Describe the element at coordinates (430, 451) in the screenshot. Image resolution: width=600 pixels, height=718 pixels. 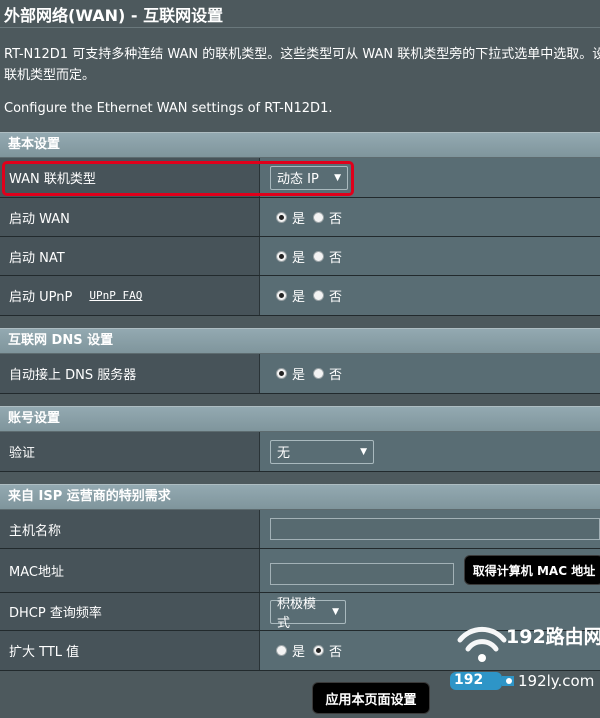
I see `auth-cell: 无 ▼` at that location.